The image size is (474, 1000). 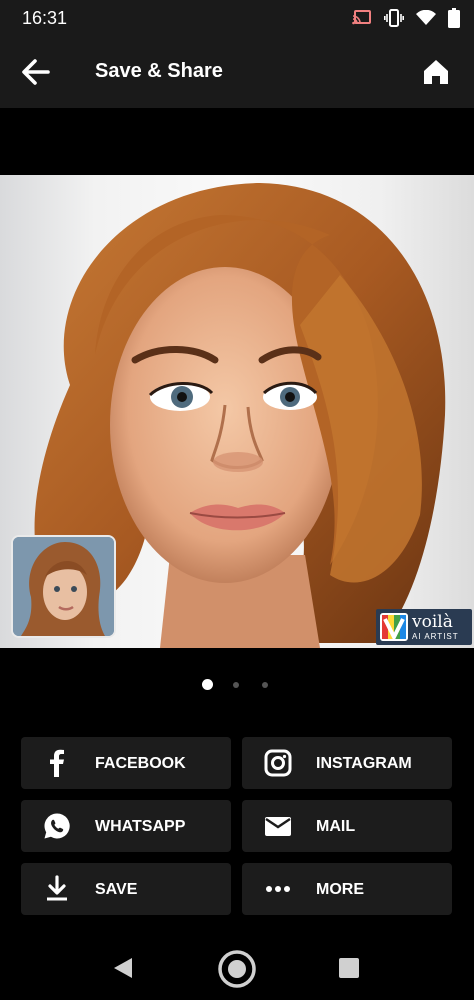 I want to click on page-dot-active, so click(x=207, y=684).